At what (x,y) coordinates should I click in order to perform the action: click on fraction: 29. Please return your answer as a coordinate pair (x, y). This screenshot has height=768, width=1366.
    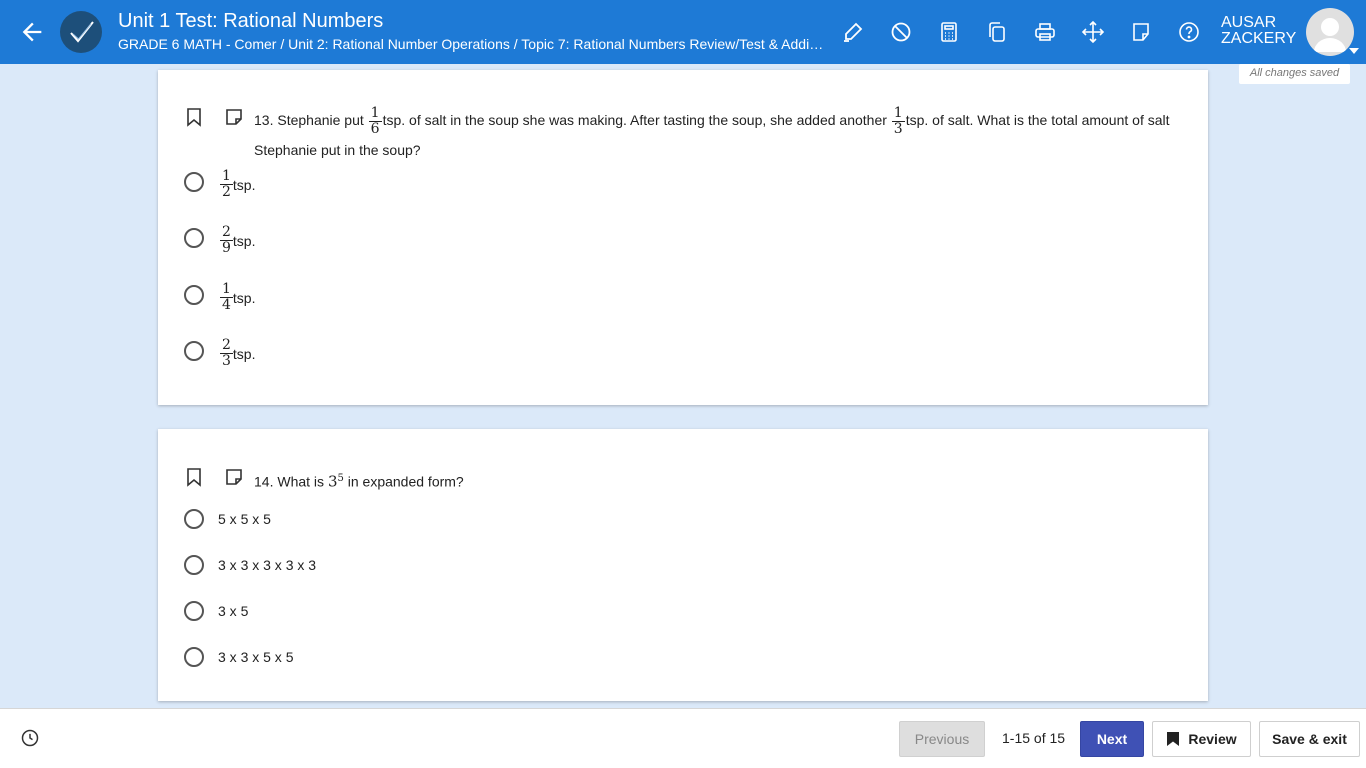
    Looking at the image, I should click on (226, 240).